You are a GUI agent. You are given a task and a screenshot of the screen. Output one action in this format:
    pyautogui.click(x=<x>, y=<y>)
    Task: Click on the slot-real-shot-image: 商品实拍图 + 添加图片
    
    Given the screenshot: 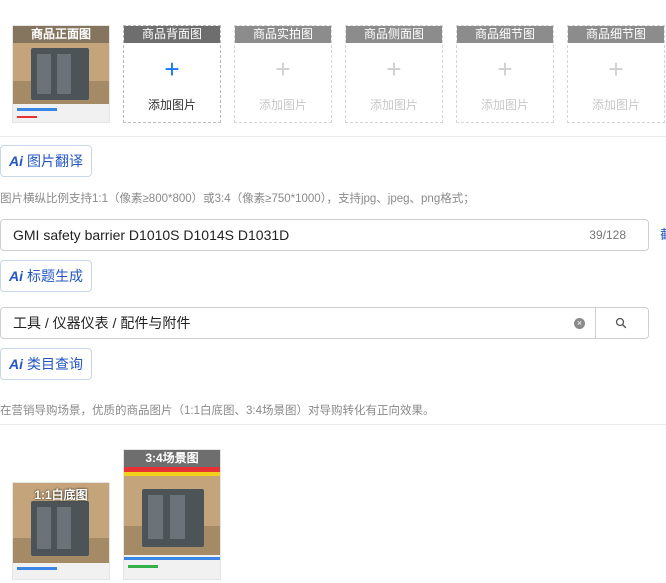 What is the action you would take?
    pyautogui.click(x=283, y=74)
    